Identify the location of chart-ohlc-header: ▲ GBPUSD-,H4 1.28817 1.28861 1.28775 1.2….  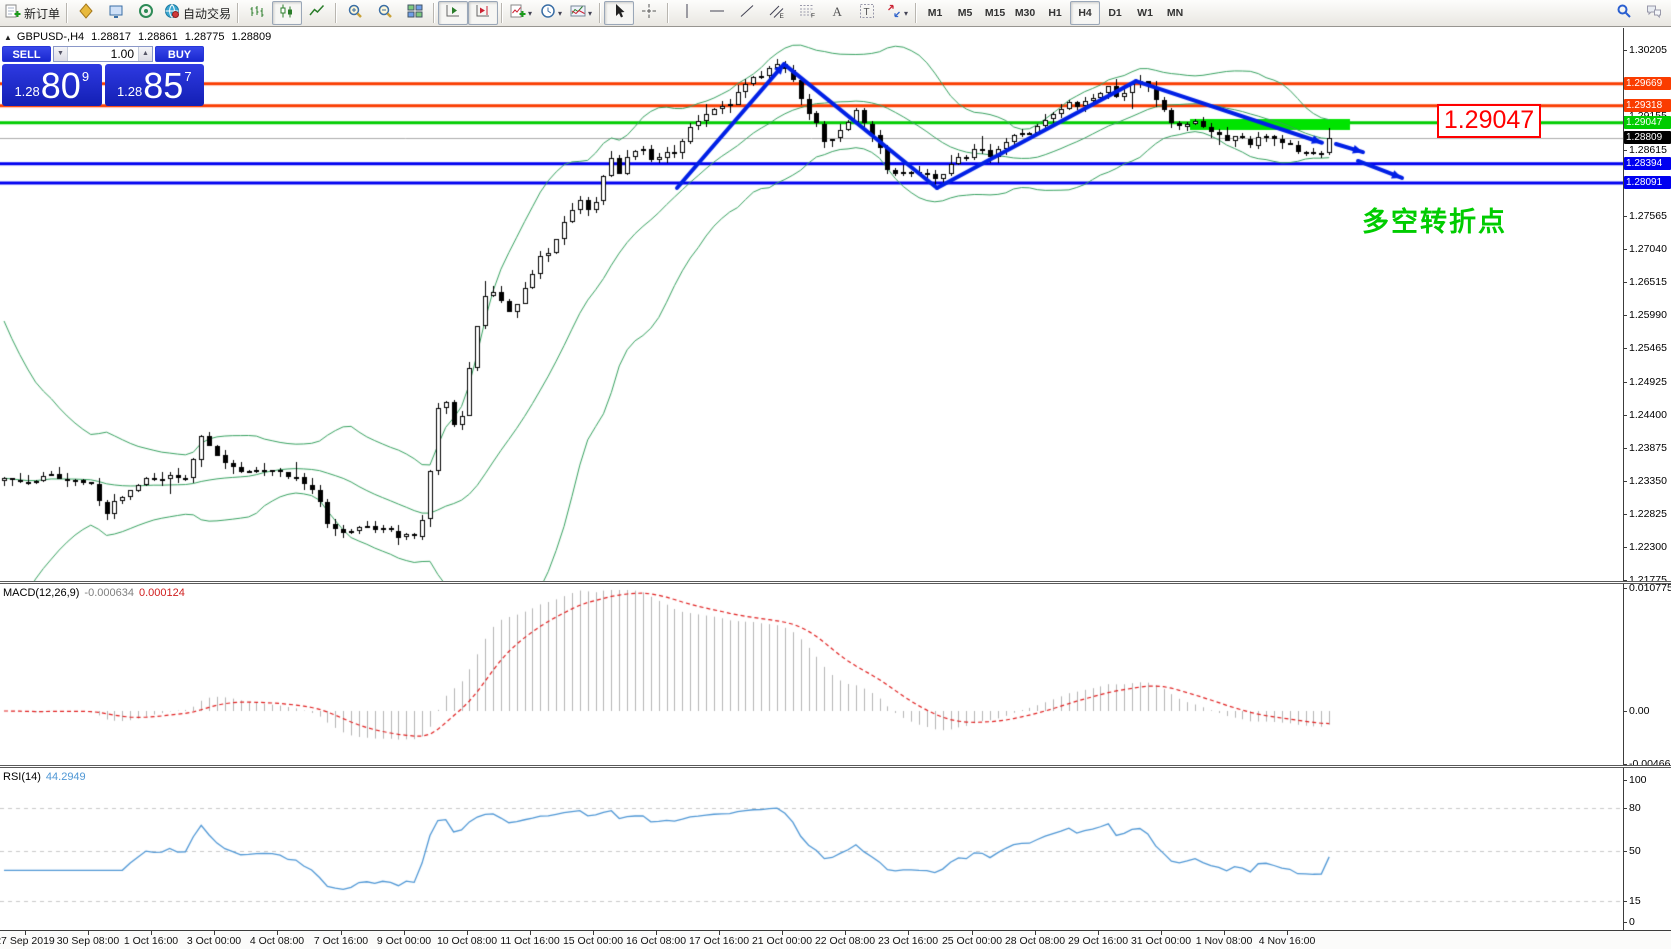
(137, 37).